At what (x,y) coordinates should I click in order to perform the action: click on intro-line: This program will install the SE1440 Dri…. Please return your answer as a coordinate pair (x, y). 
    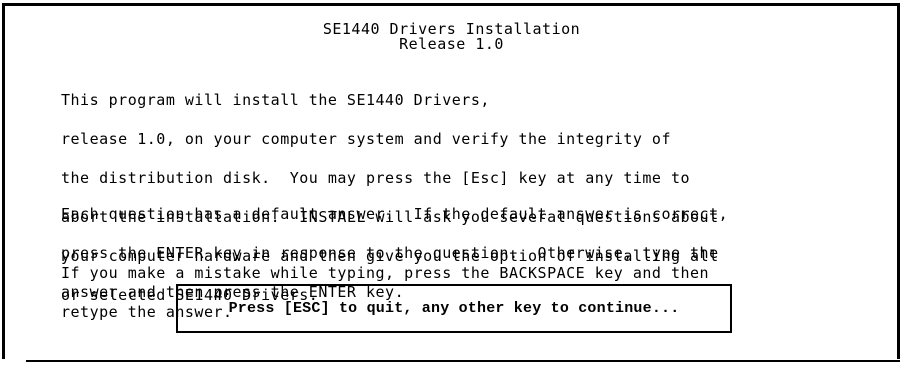
    Looking at the image, I should click on (275, 100).